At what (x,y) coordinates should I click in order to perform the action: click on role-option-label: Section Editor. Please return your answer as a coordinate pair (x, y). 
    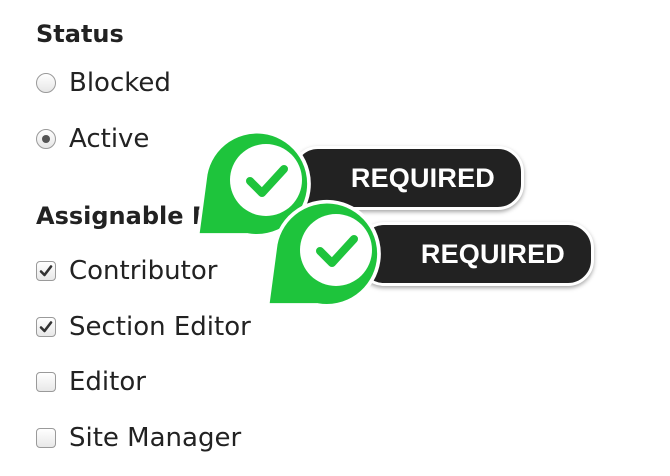
    Looking at the image, I should click on (160, 327).